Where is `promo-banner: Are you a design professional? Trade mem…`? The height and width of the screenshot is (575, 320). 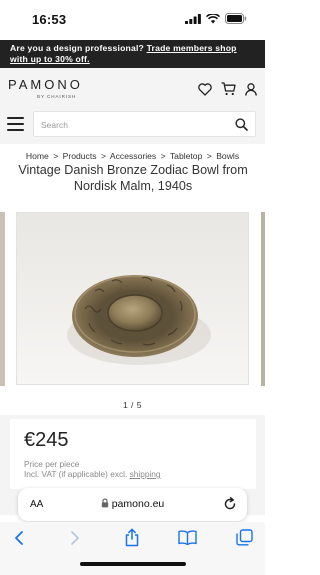 promo-banner: Are you a design professional? Trade mem… is located at coordinates (132, 54).